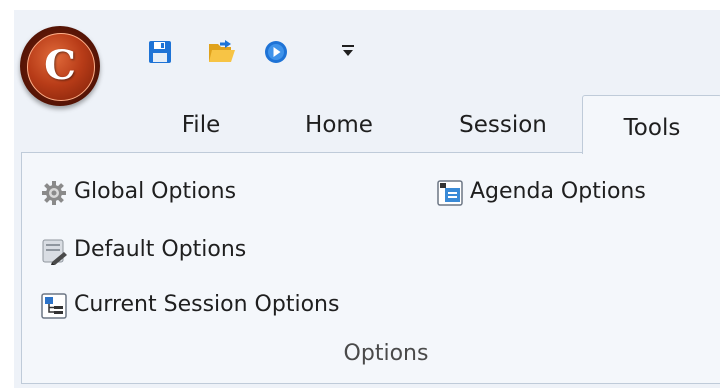  What do you see at coordinates (558, 191) in the screenshot?
I see `agenda-options-label: Agenda Options` at bounding box center [558, 191].